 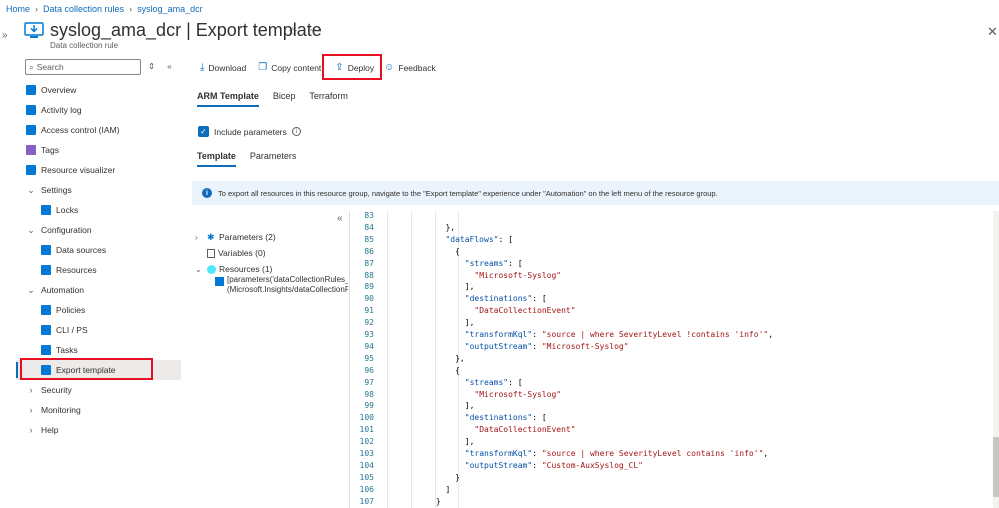 I want to click on code-line: 83, so click(x=670, y=216).